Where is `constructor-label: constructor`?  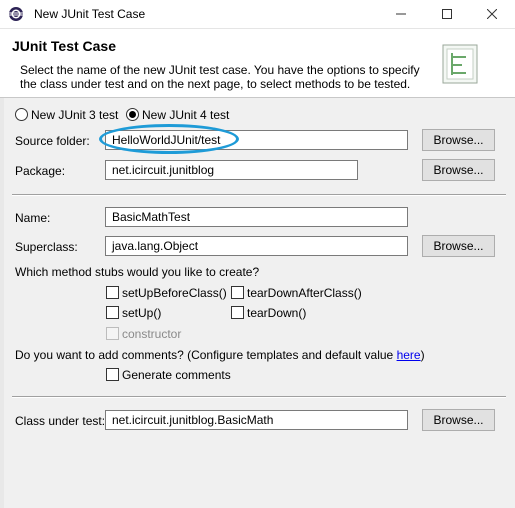 constructor-label: constructor is located at coordinates (152, 334).